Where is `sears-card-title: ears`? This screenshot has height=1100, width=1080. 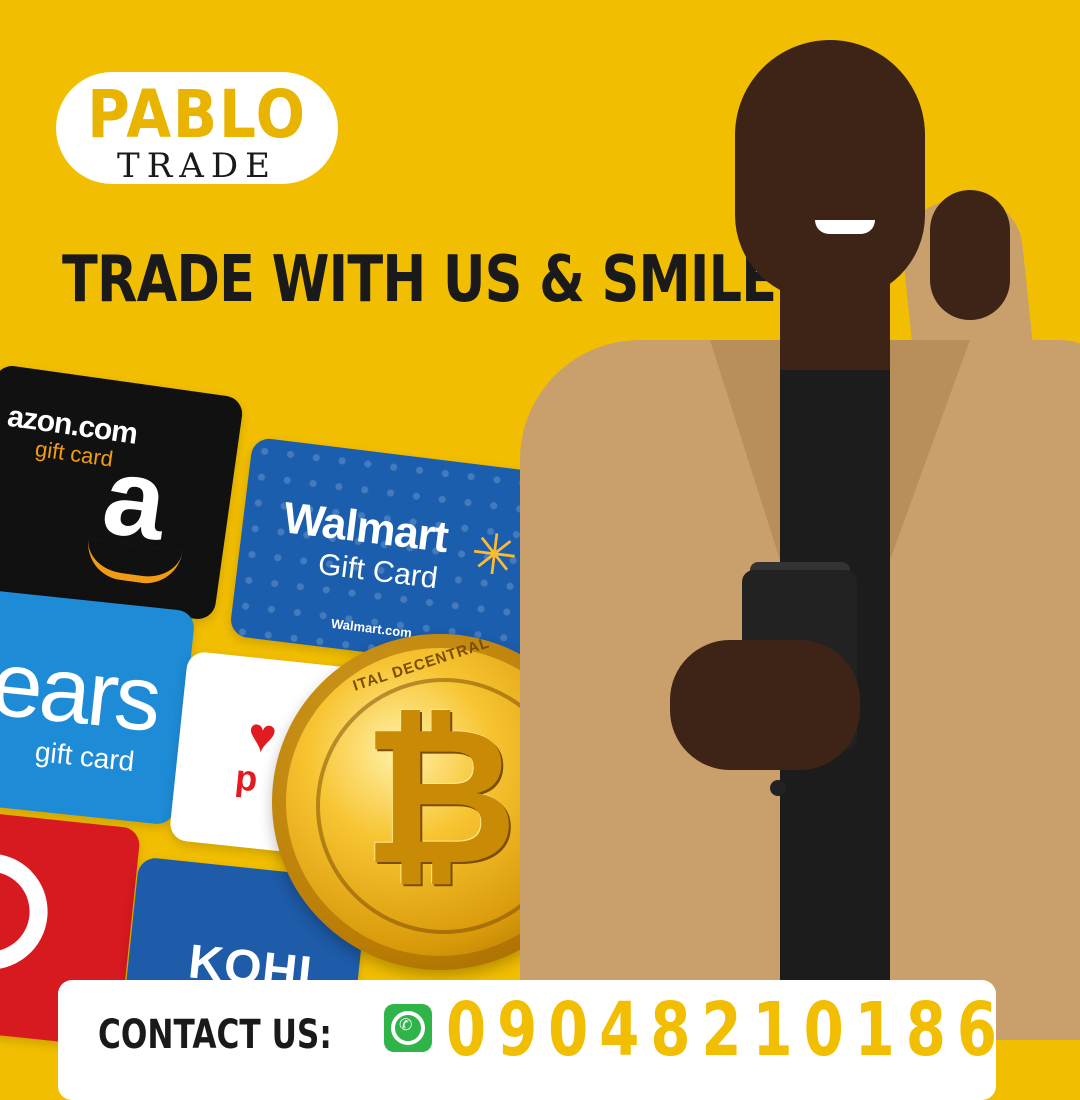 sears-card-title: ears is located at coordinates (82, 692).